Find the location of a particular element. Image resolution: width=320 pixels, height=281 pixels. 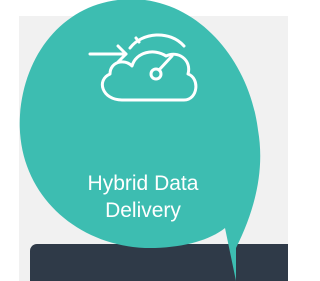

card-title-line-2: Delivery is located at coordinates (143, 210).